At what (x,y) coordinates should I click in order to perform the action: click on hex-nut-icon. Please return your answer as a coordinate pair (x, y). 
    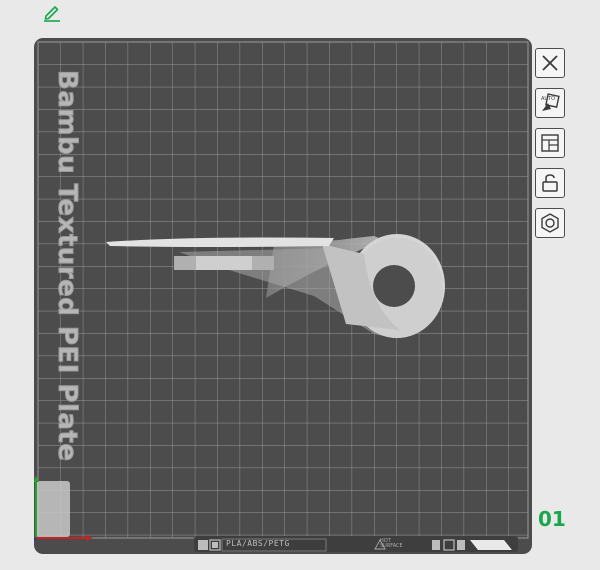
    Looking at the image, I should click on (550, 223).